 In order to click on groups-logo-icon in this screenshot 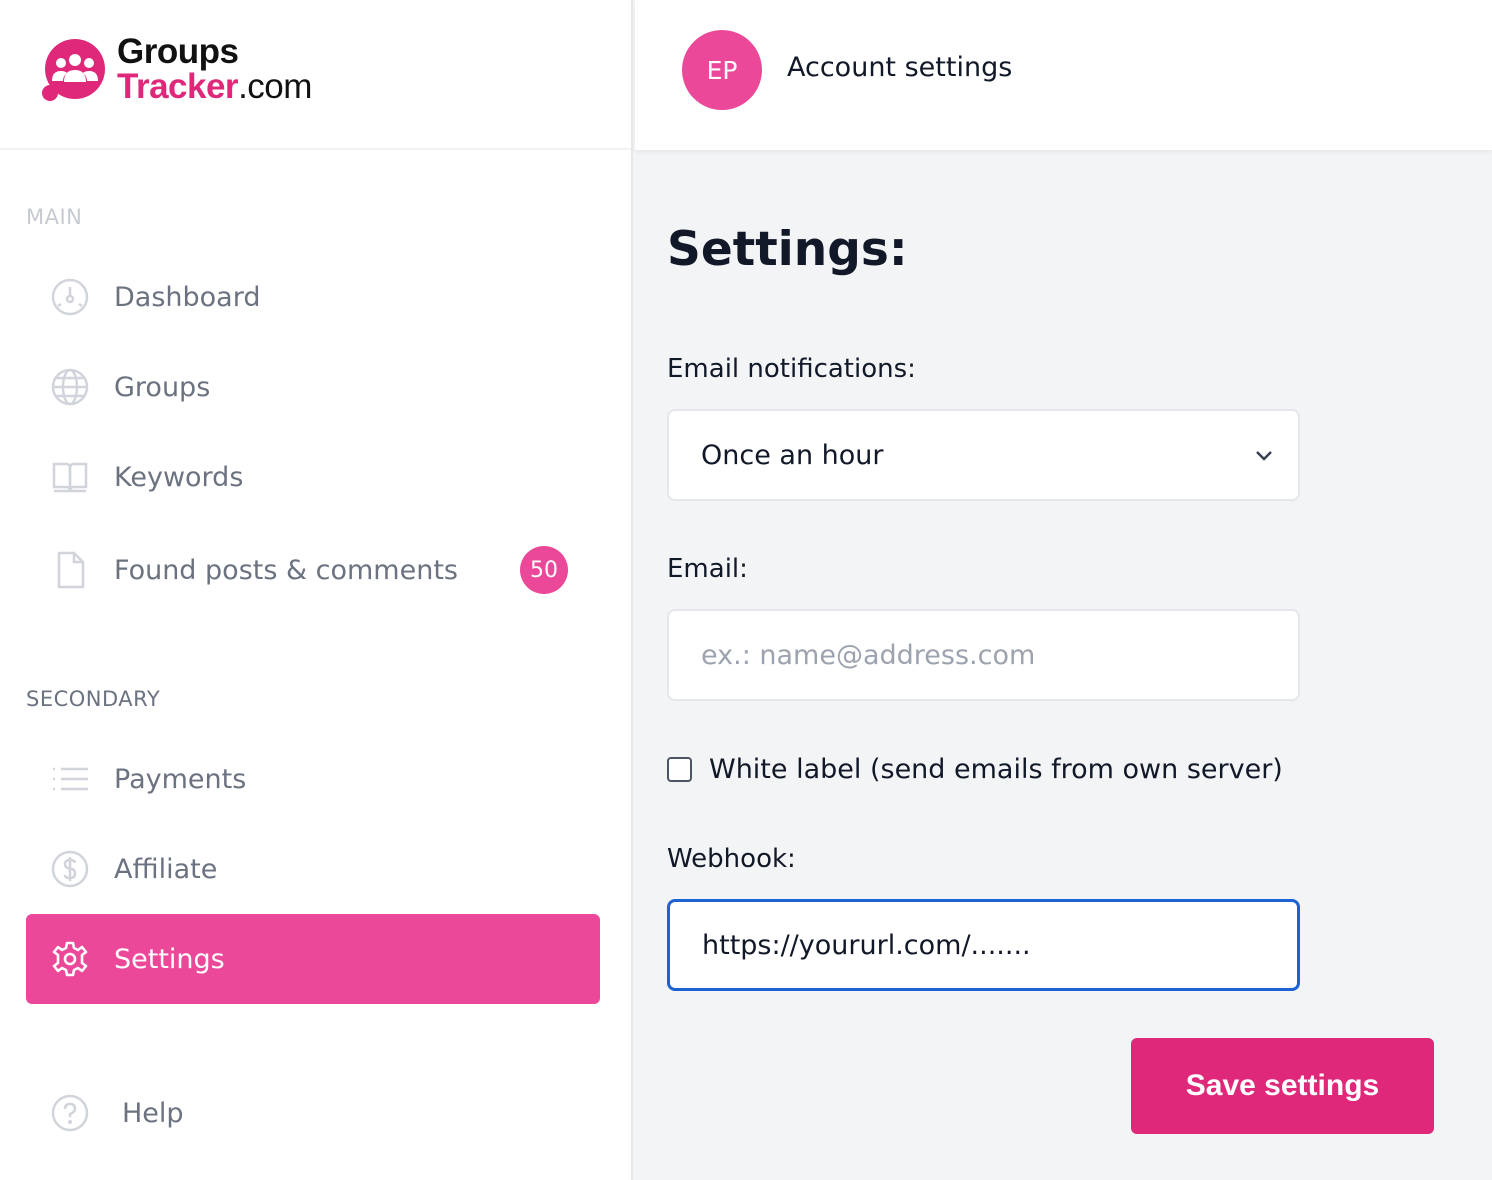, I will do `click(73, 70)`.